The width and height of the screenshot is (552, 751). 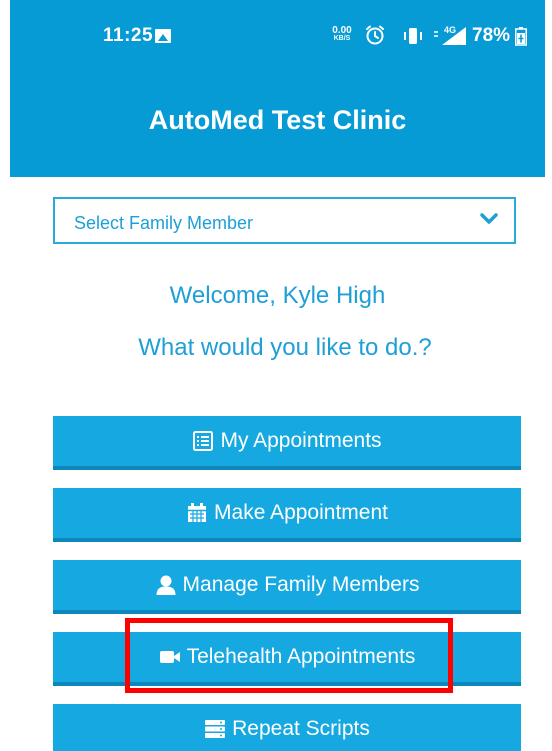 What do you see at coordinates (277, 120) in the screenshot?
I see `page-title: AutoMed Test Clinic` at bounding box center [277, 120].